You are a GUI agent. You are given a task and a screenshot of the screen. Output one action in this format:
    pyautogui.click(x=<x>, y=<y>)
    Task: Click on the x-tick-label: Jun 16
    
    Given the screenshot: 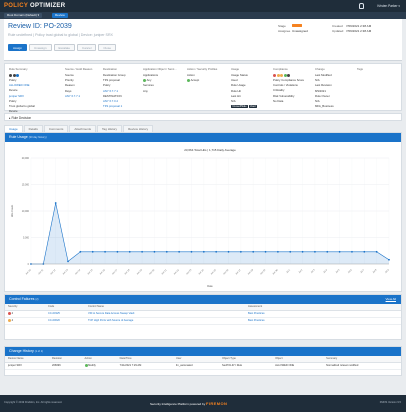 What is the action you would take?
    pyautogui.click(x=103, y=272)
    